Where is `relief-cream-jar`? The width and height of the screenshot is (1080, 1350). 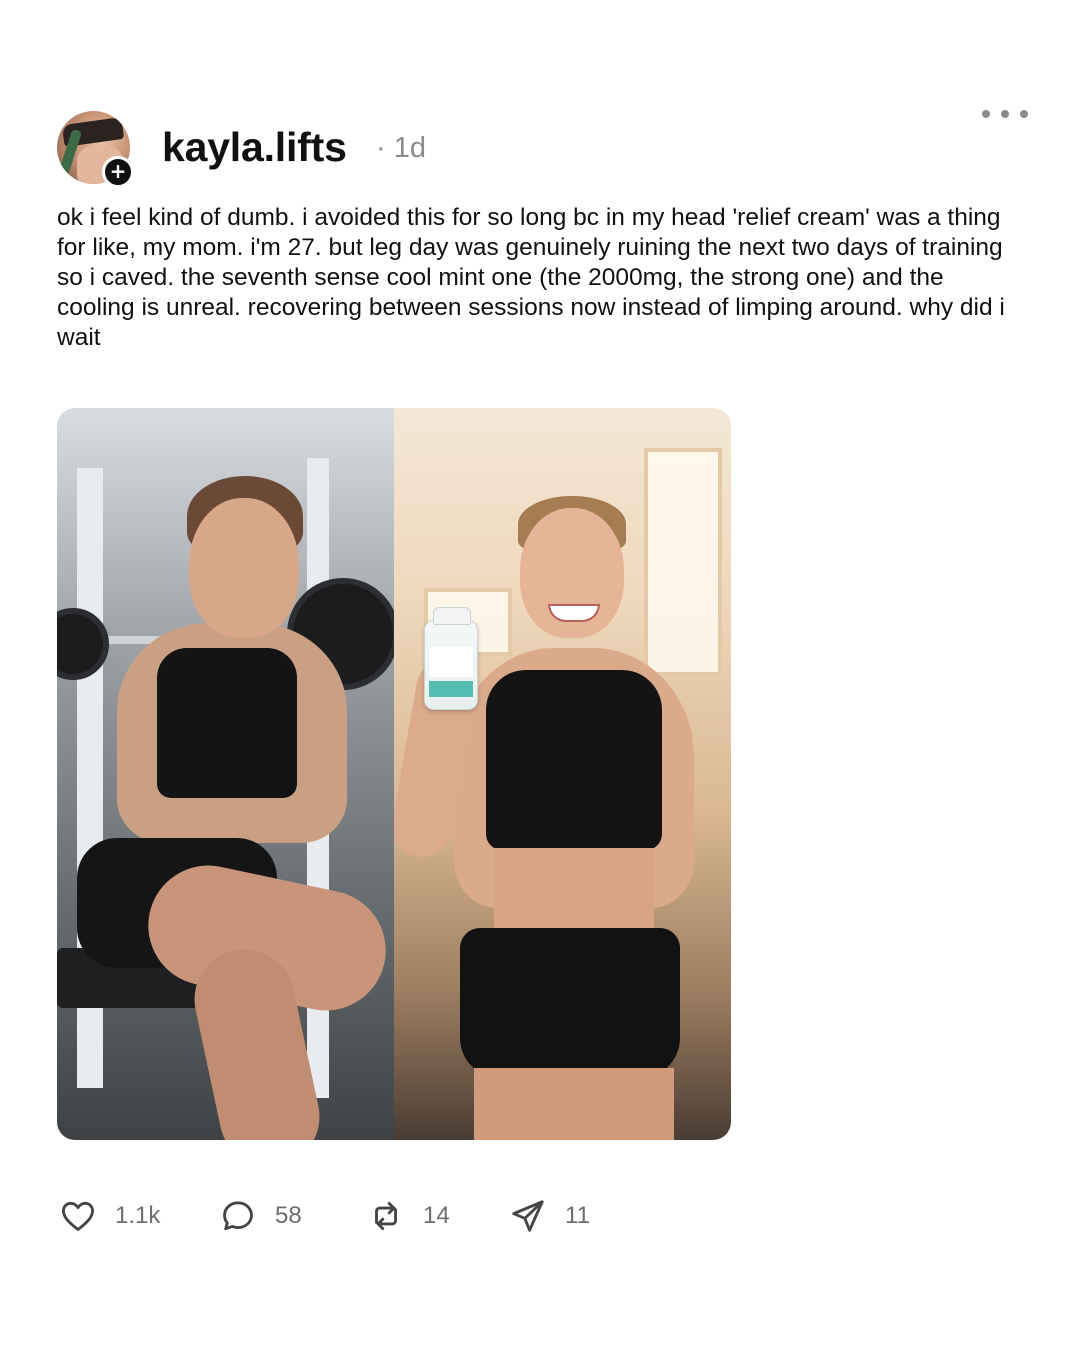
relief-cream-jar is located at coordinates (451, 658).